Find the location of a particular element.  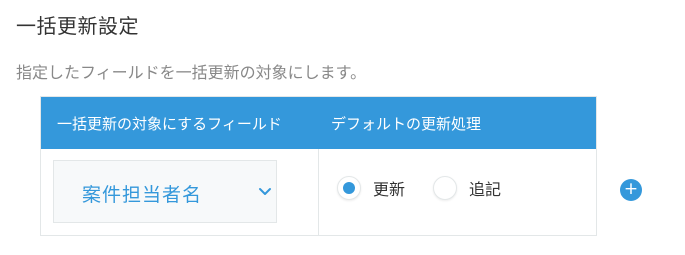

column-header-target-field: 一括更新の対象にするフィールド is located at coordinates (169, 123).